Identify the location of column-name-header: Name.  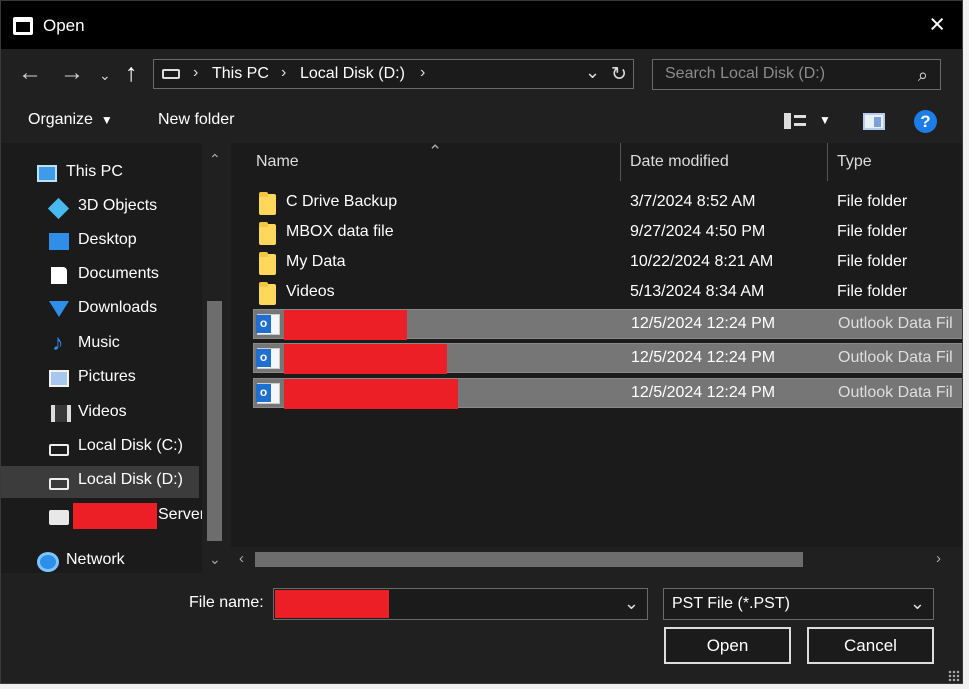
(277, 162).